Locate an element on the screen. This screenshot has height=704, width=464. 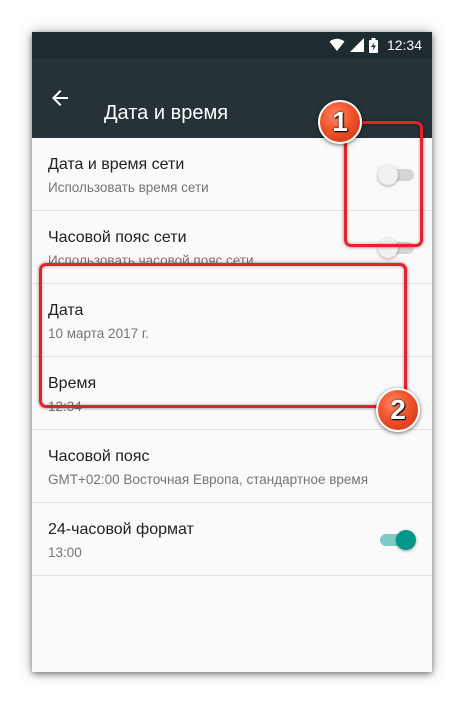
status-bar: 12:34 is located at coordinates (232, 45).